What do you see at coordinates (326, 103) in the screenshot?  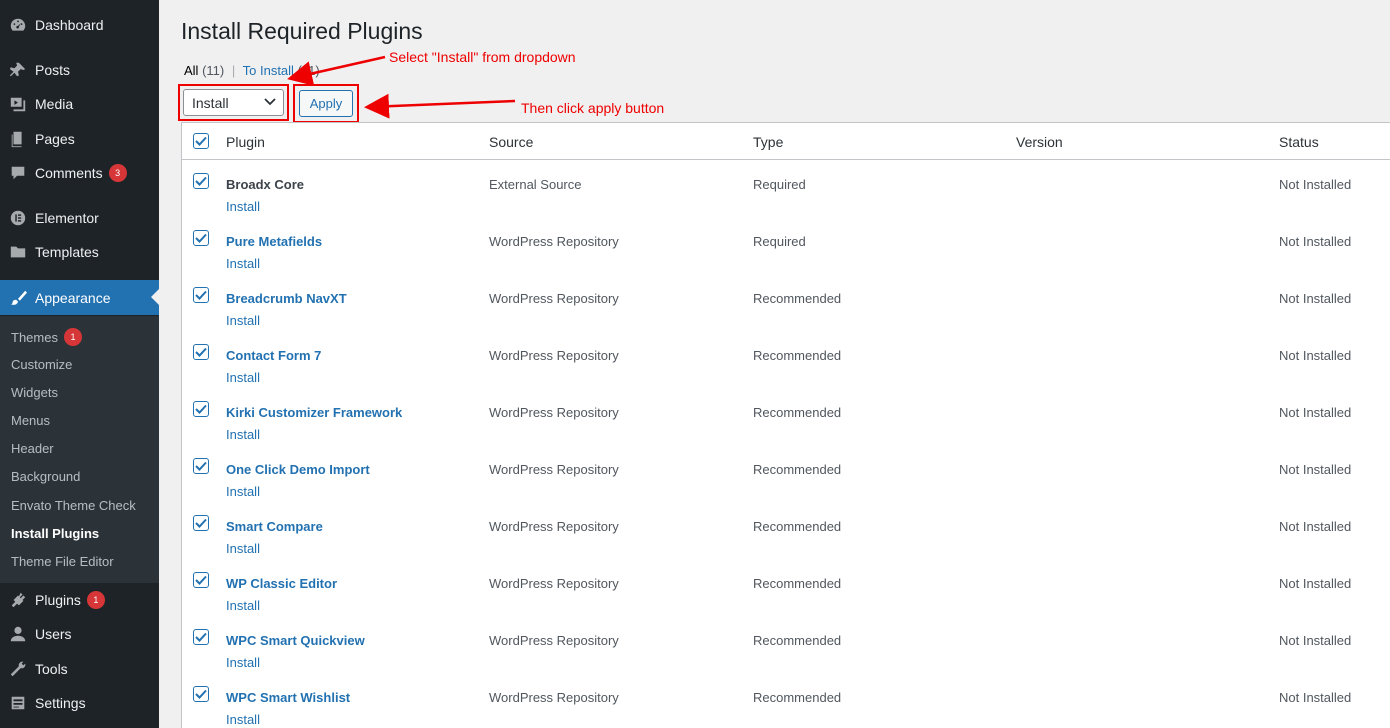 I see `apply-button: Apply` at bounding box center [326, 103].